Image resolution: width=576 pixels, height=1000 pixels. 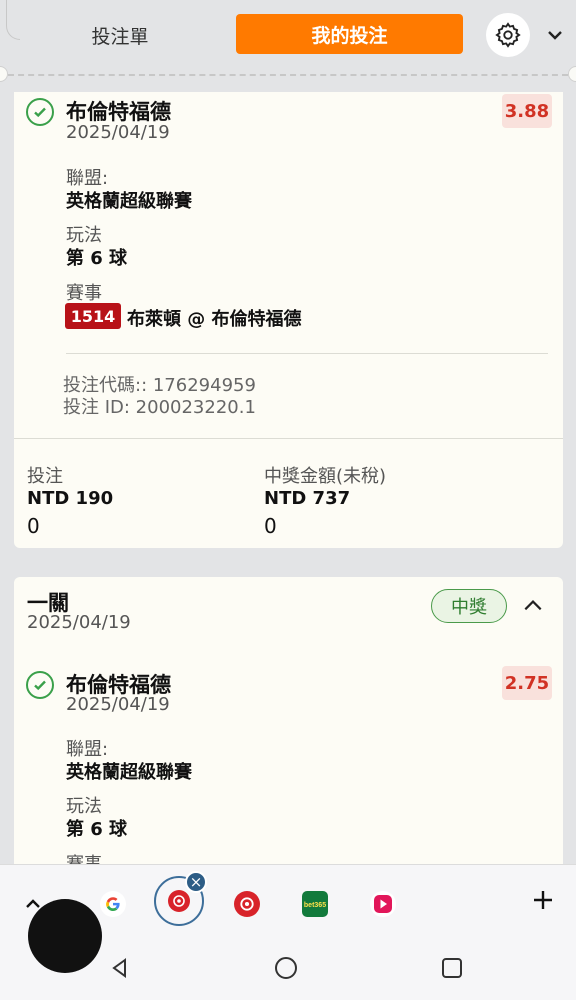 I want to click on tab-my-bets: 我的投注, so click(x=349, y=34).